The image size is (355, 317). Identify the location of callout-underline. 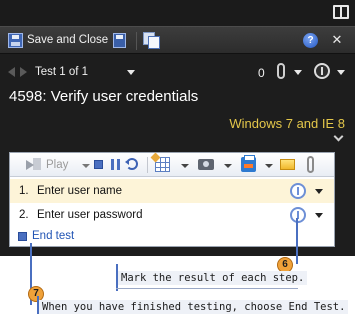
(207, 288).